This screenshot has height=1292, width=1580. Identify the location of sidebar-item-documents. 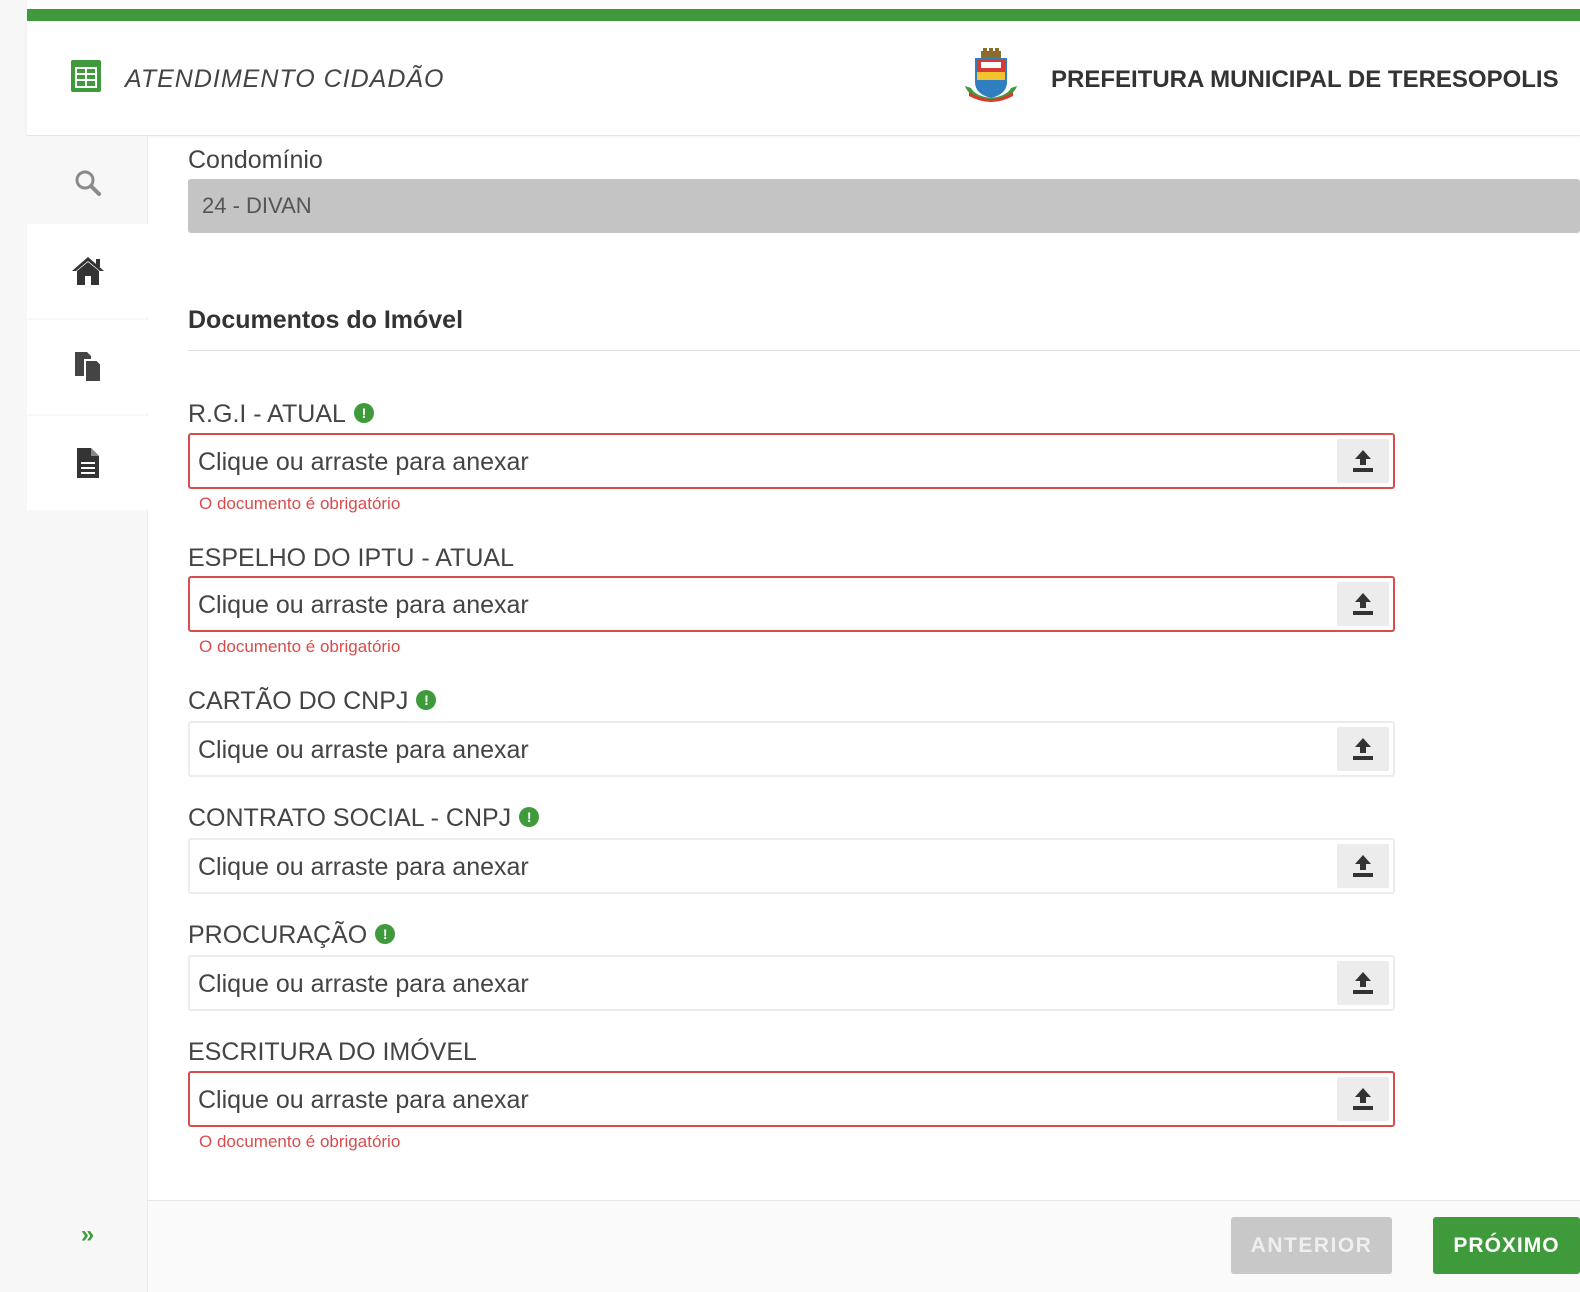
(87, 367).